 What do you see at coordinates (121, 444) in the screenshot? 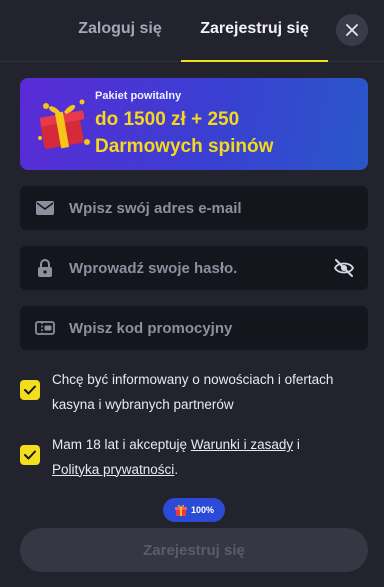
I see `terms-prefix: Mam 18 lat i akceptuję` at bounding box center [121, 444].